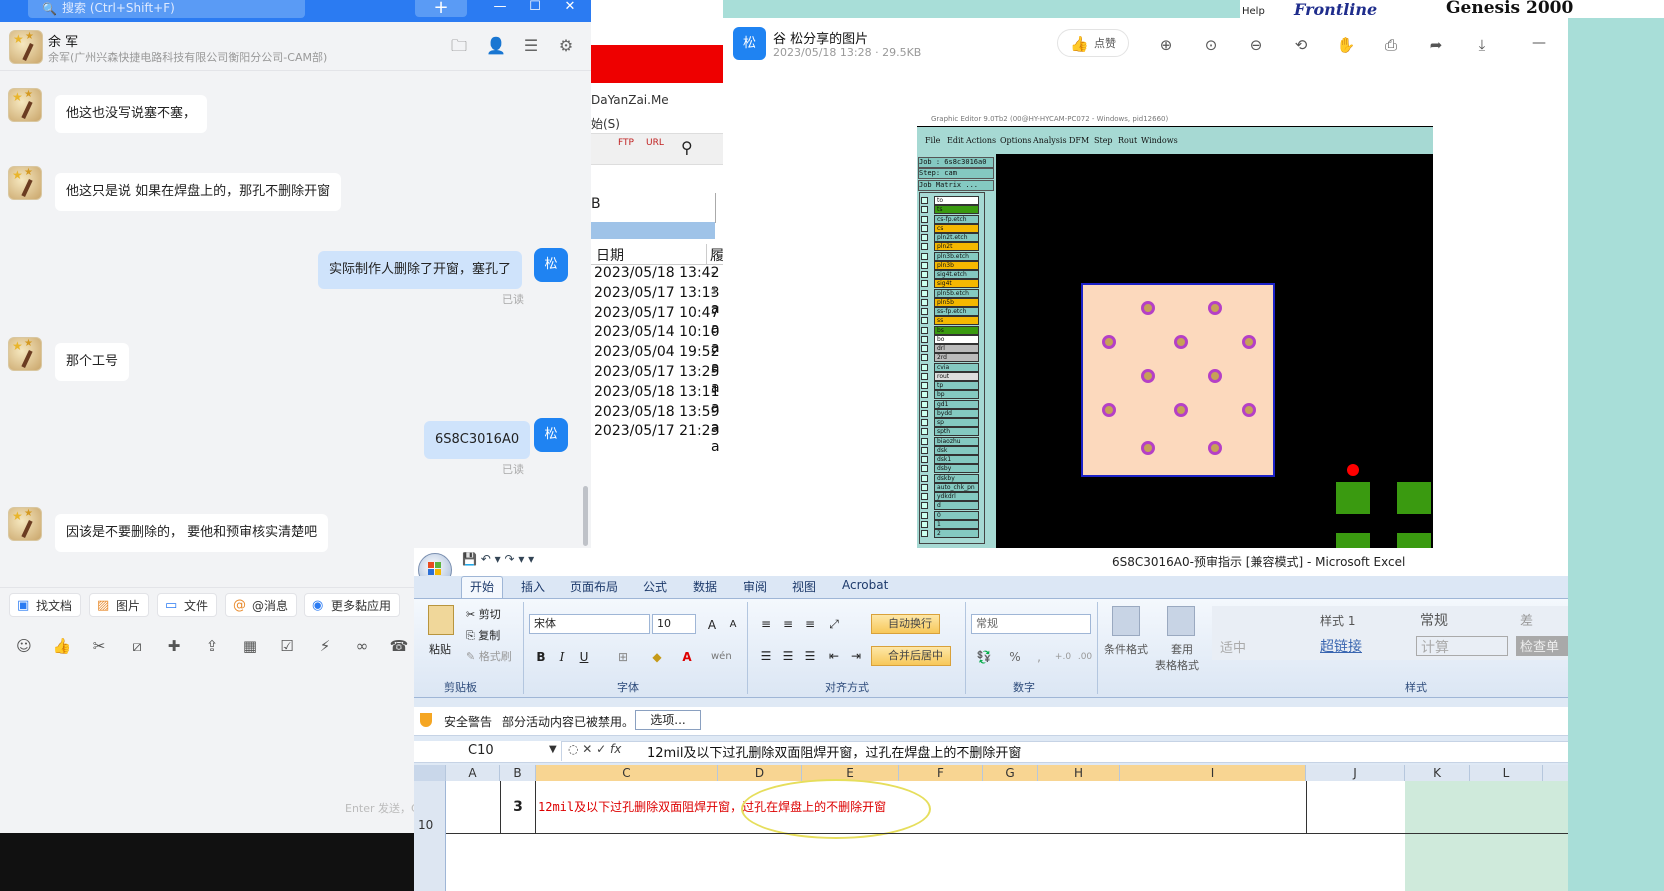 The height and width of the screenshot is (891, 1664). Describe the element at coordinates (655, 586) in the screenshot. I see `tab-formulas: 公式` at that location.